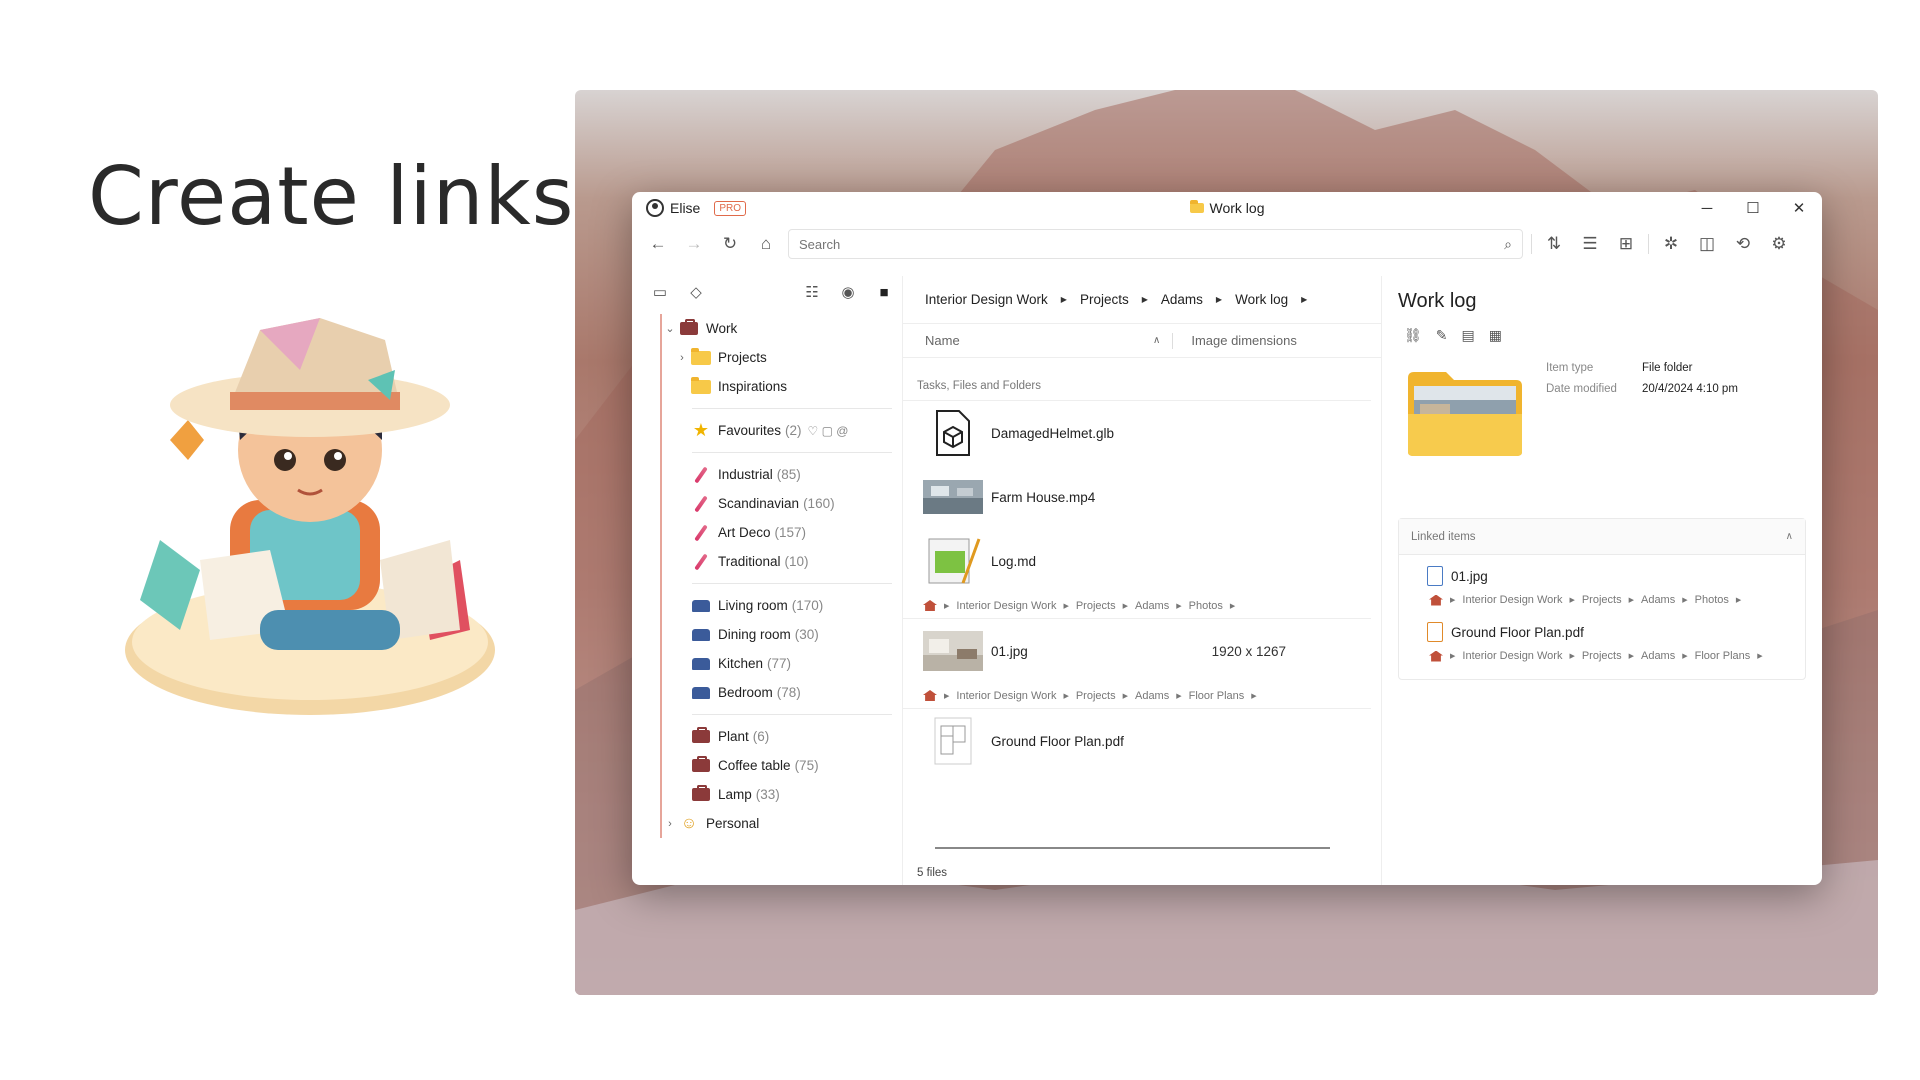  I want to click on chevron-up-icon: ∧, so click(1789, 536).